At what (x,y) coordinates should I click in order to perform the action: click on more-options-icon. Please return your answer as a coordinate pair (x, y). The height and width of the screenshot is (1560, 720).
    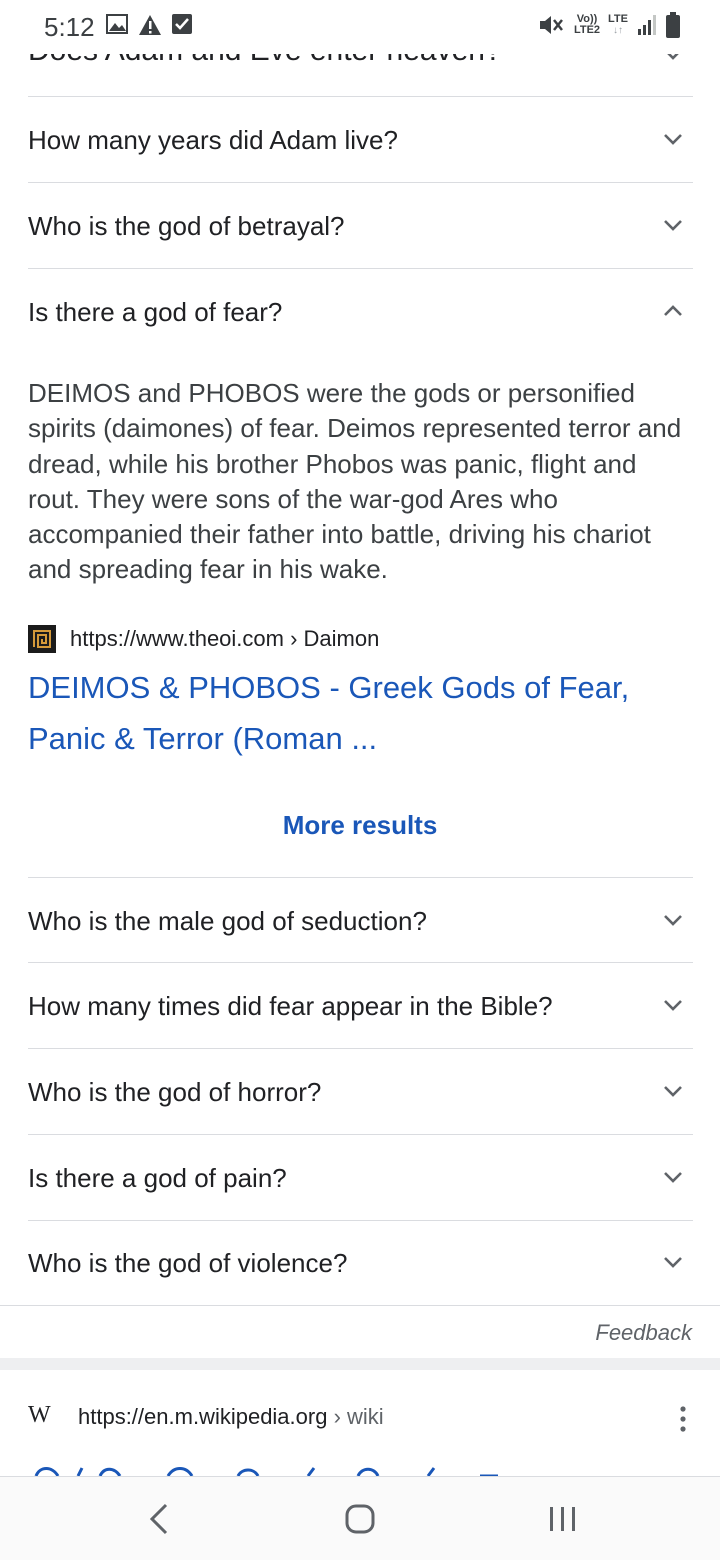
    Looking at the image, I should click on (683, 1419).